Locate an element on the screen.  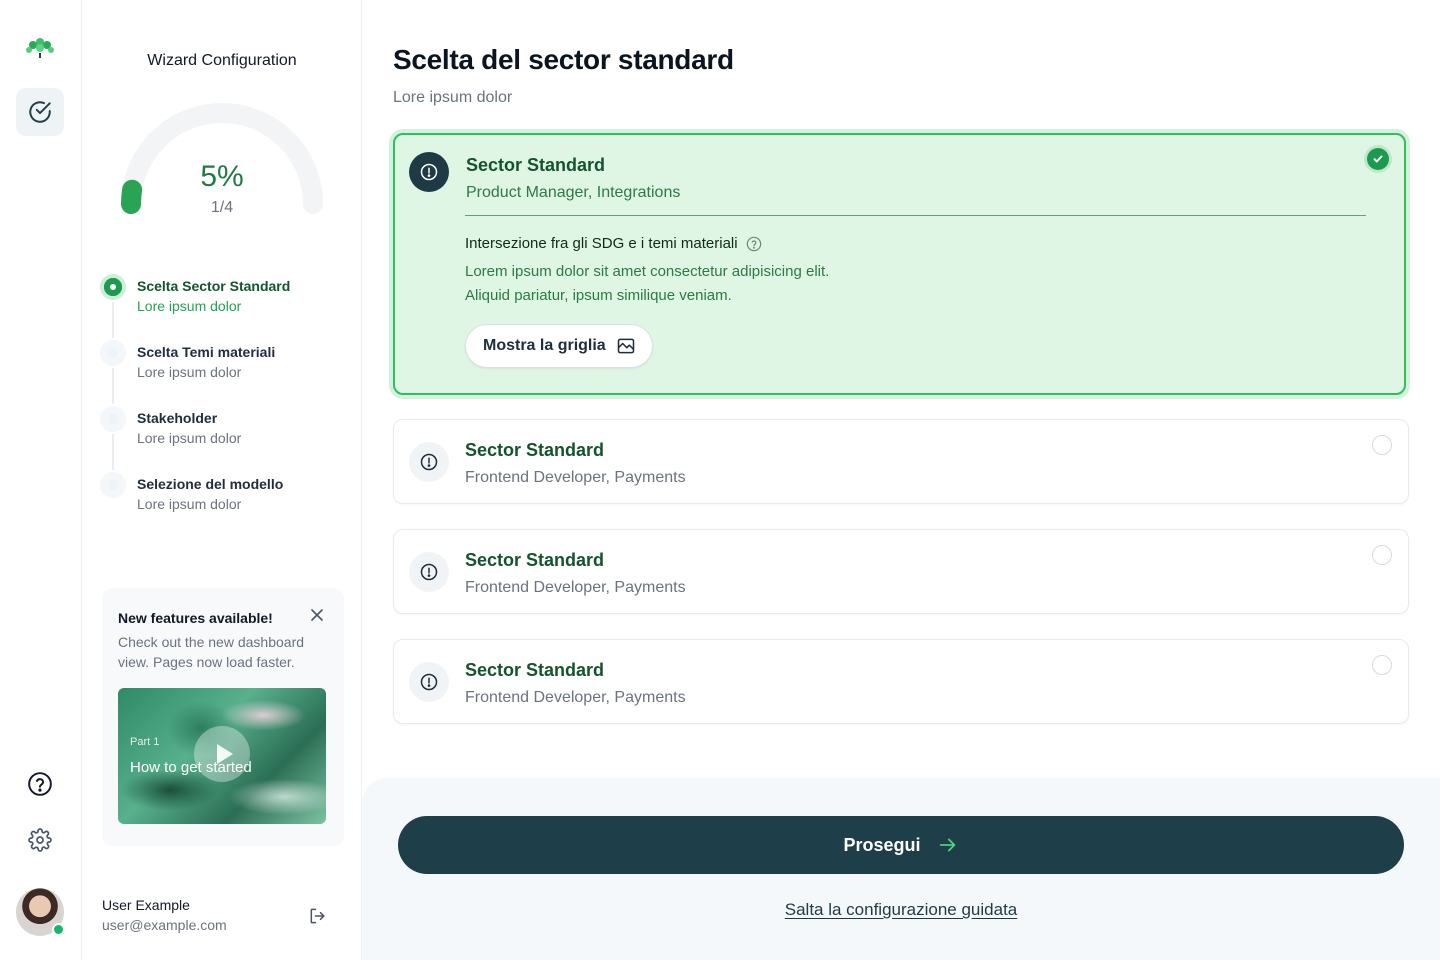
continue-button: Prosegui is located at coordinates (901, 845).